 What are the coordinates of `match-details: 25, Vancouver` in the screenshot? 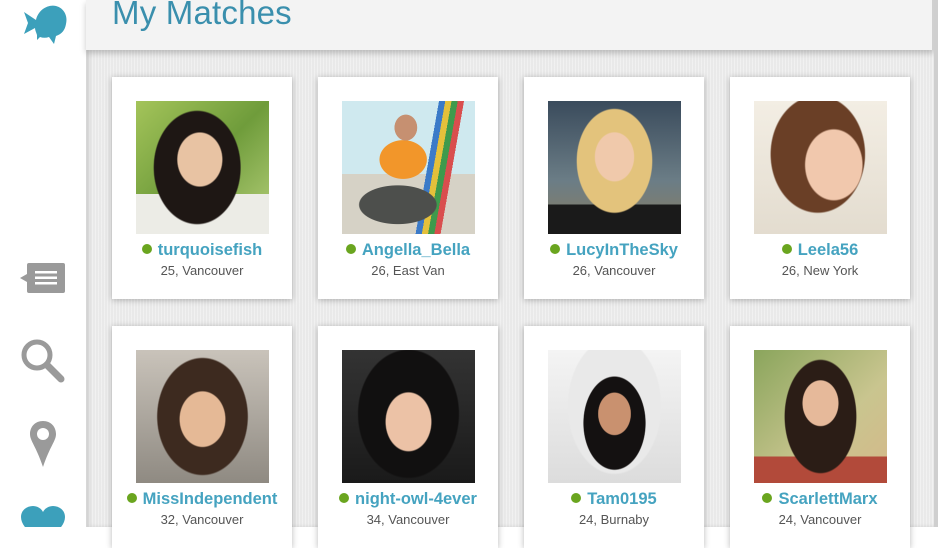 It's located at (202, 270).